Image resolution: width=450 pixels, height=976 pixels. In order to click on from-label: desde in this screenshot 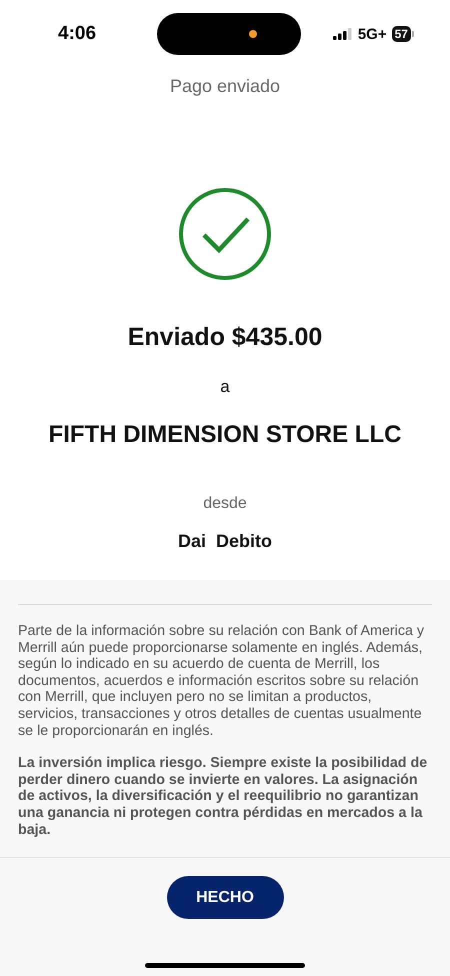, I will do `click(225, 504)`.